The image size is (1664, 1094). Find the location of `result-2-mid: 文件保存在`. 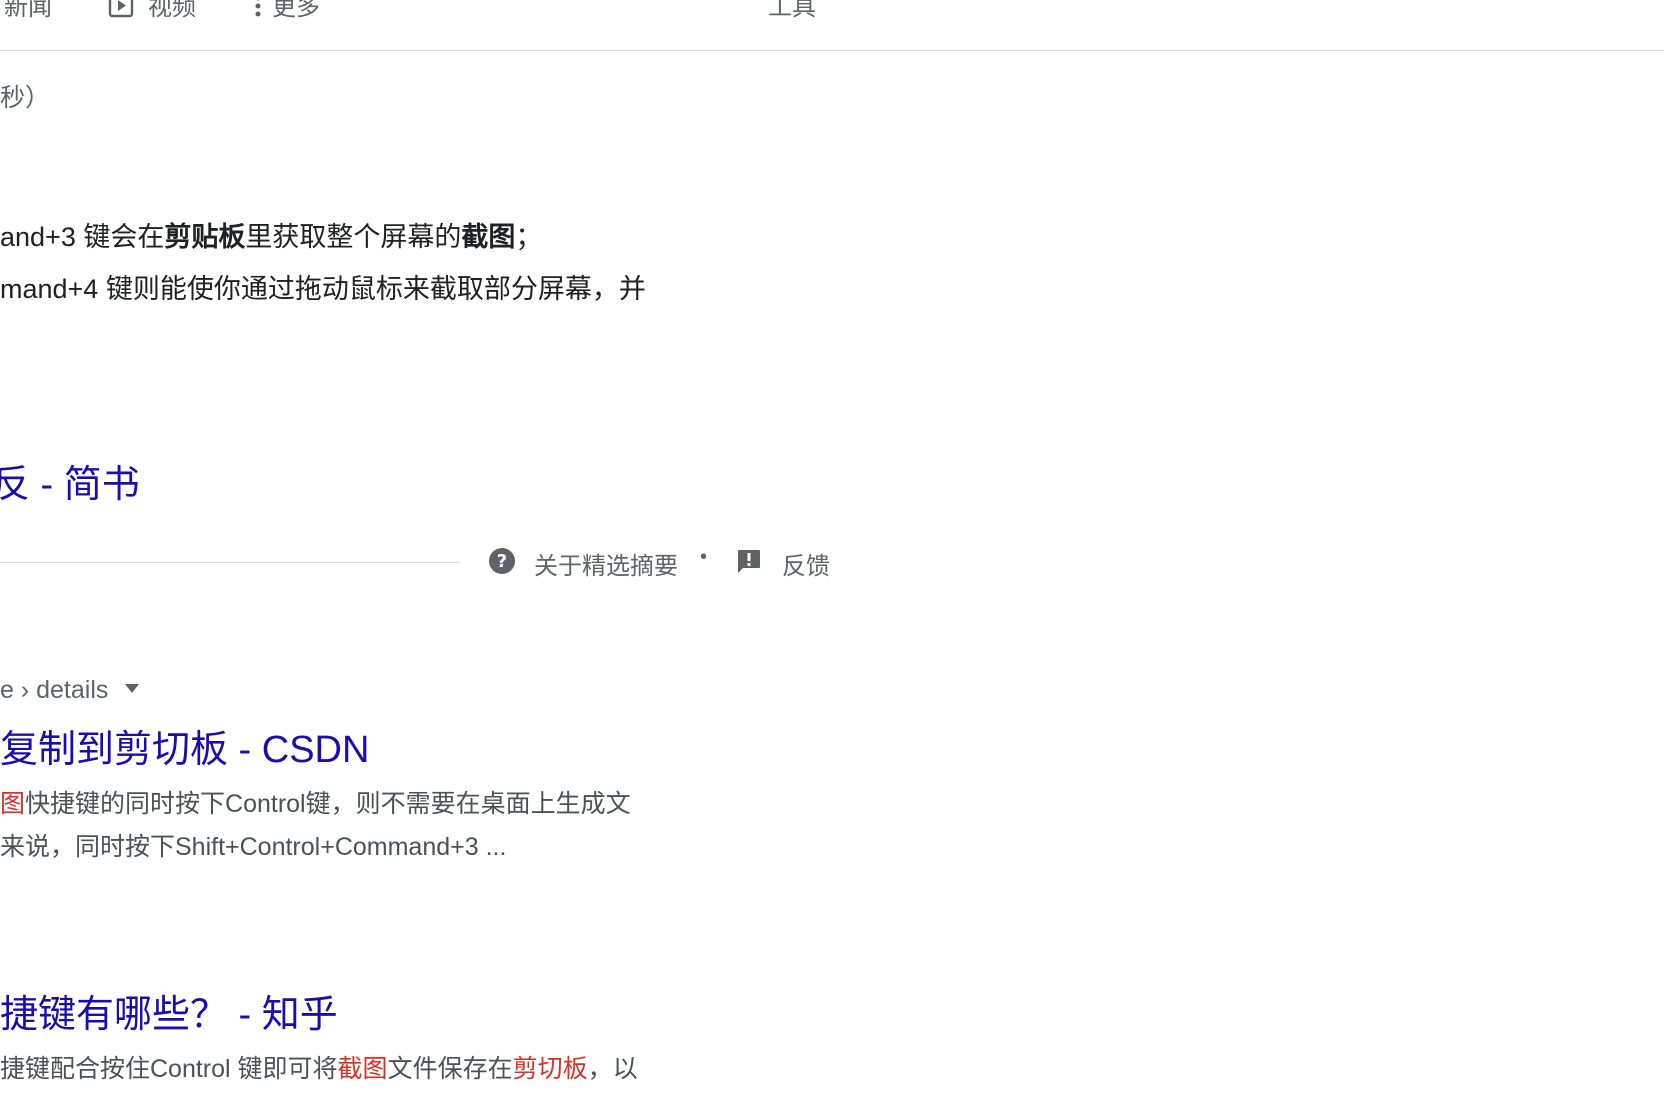

result-2-mid: 文件保存在 is located at coordinates (450, 1069).